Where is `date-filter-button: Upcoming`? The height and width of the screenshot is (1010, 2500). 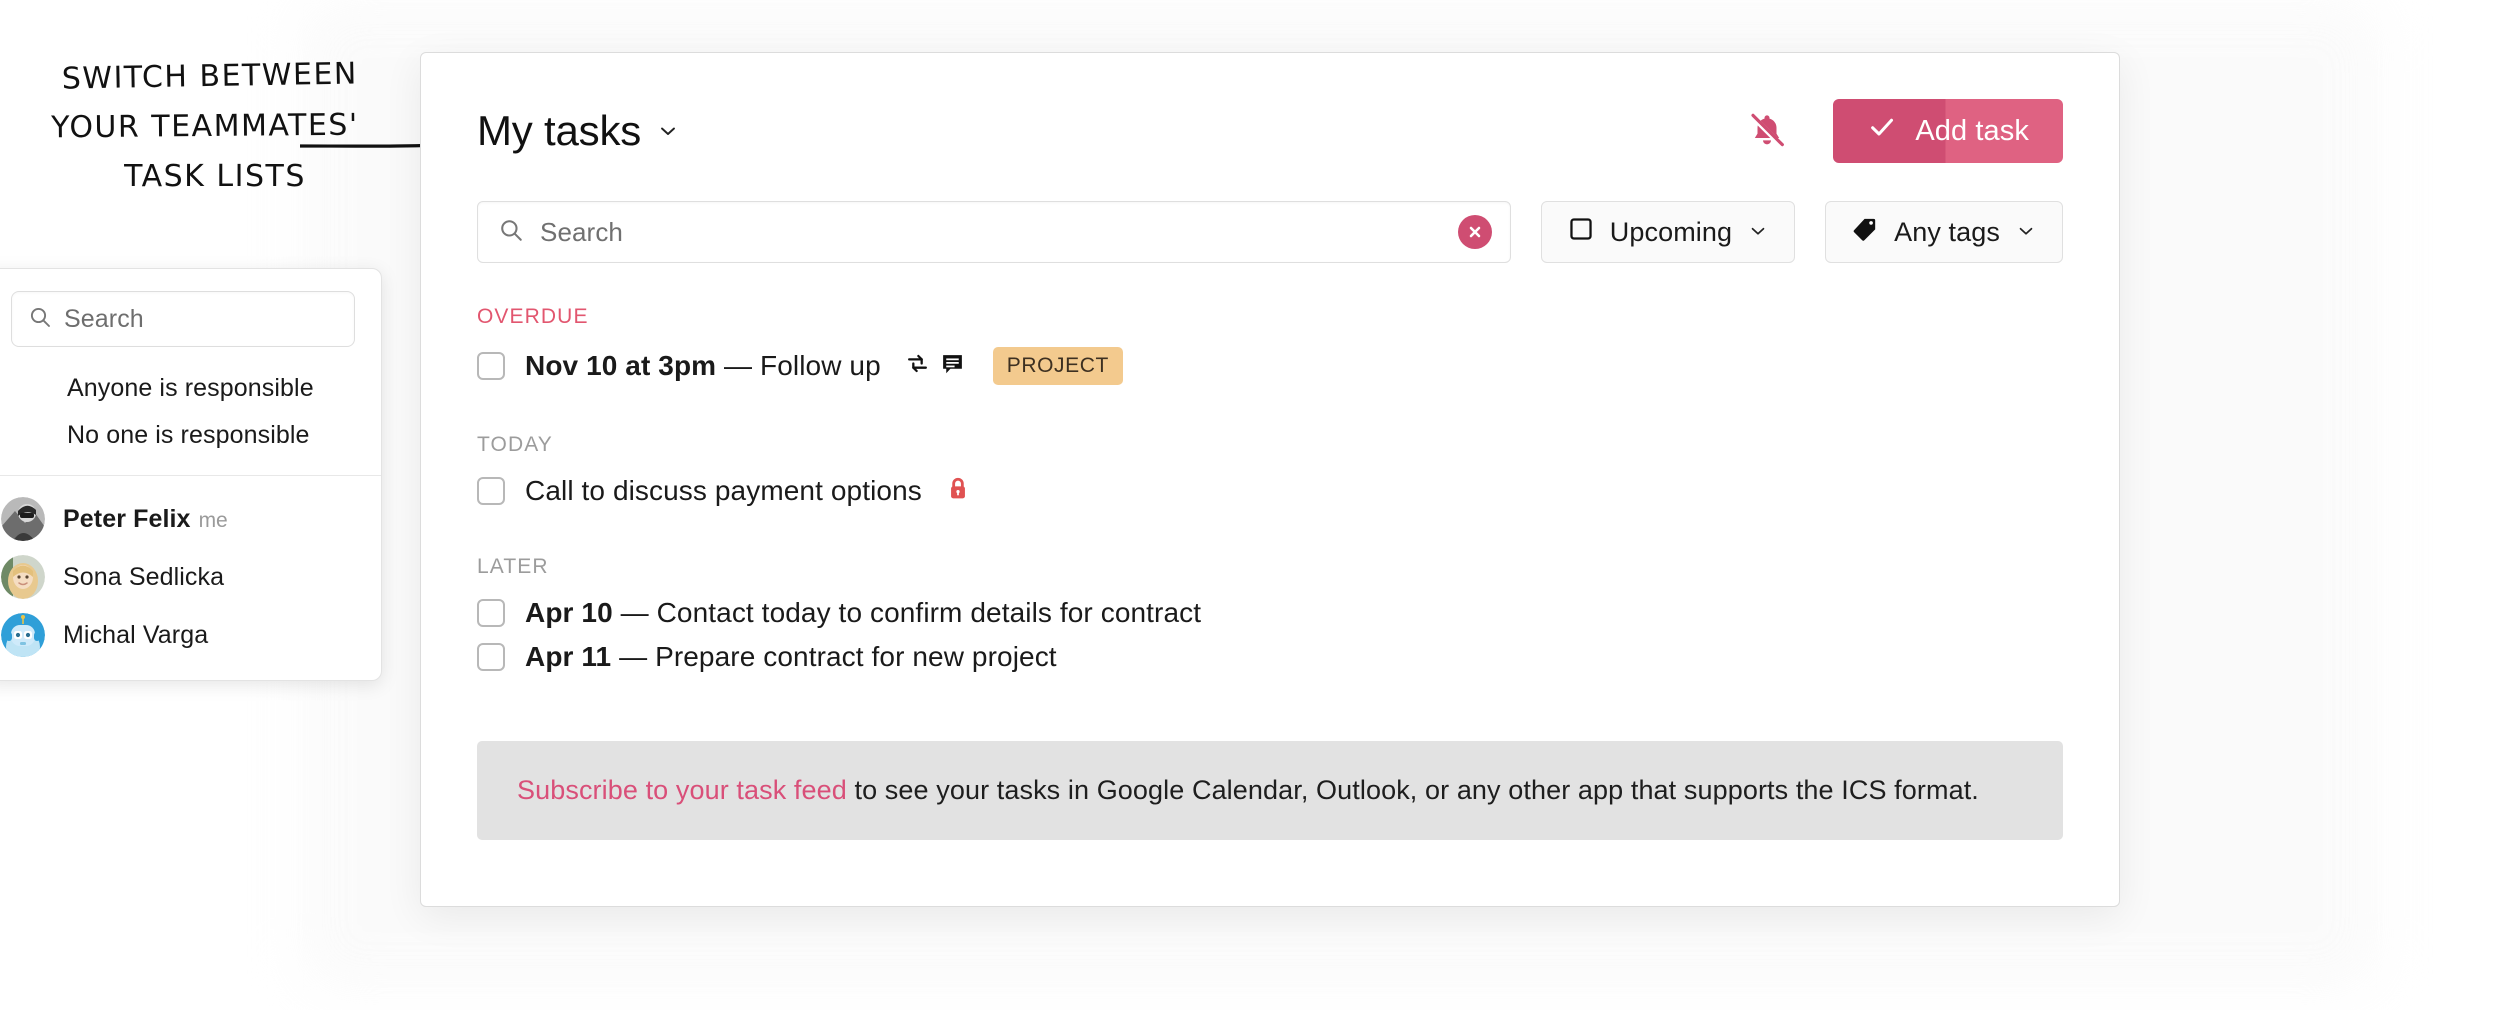 date-filter-button: Upcoming is located at coordinates (1668, 232).